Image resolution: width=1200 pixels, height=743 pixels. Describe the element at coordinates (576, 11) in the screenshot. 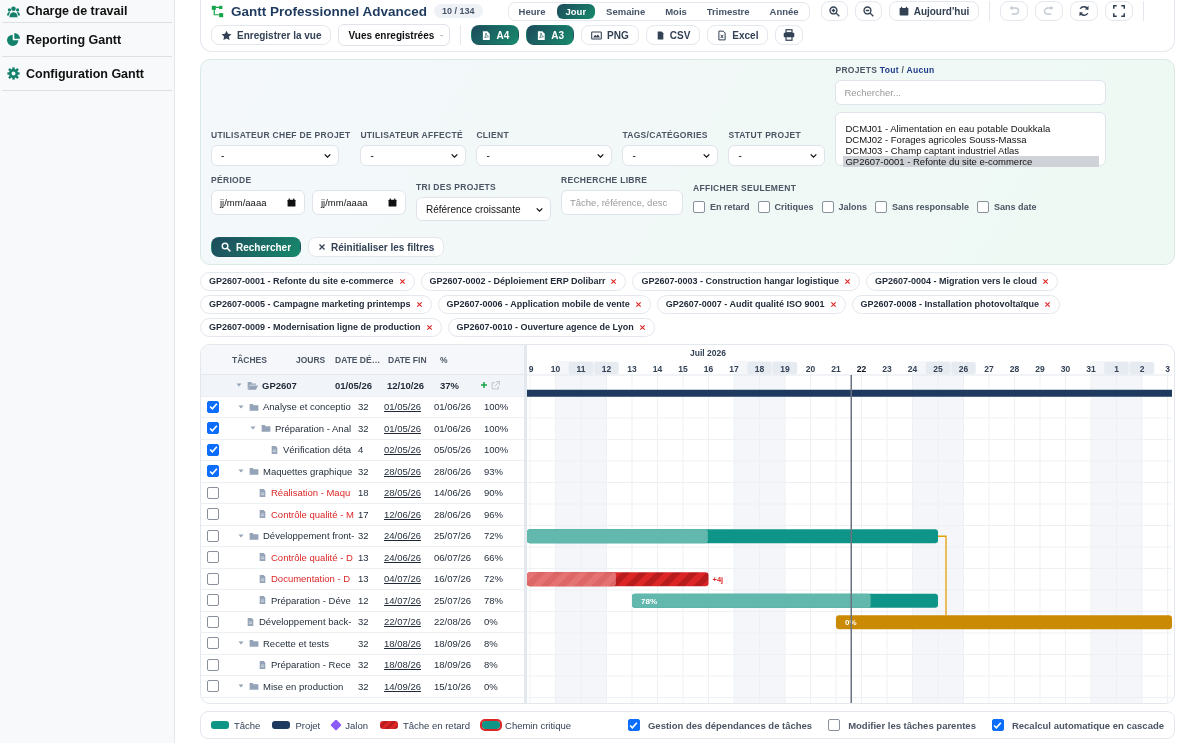

I see `scale-tab: Jour` at that location.